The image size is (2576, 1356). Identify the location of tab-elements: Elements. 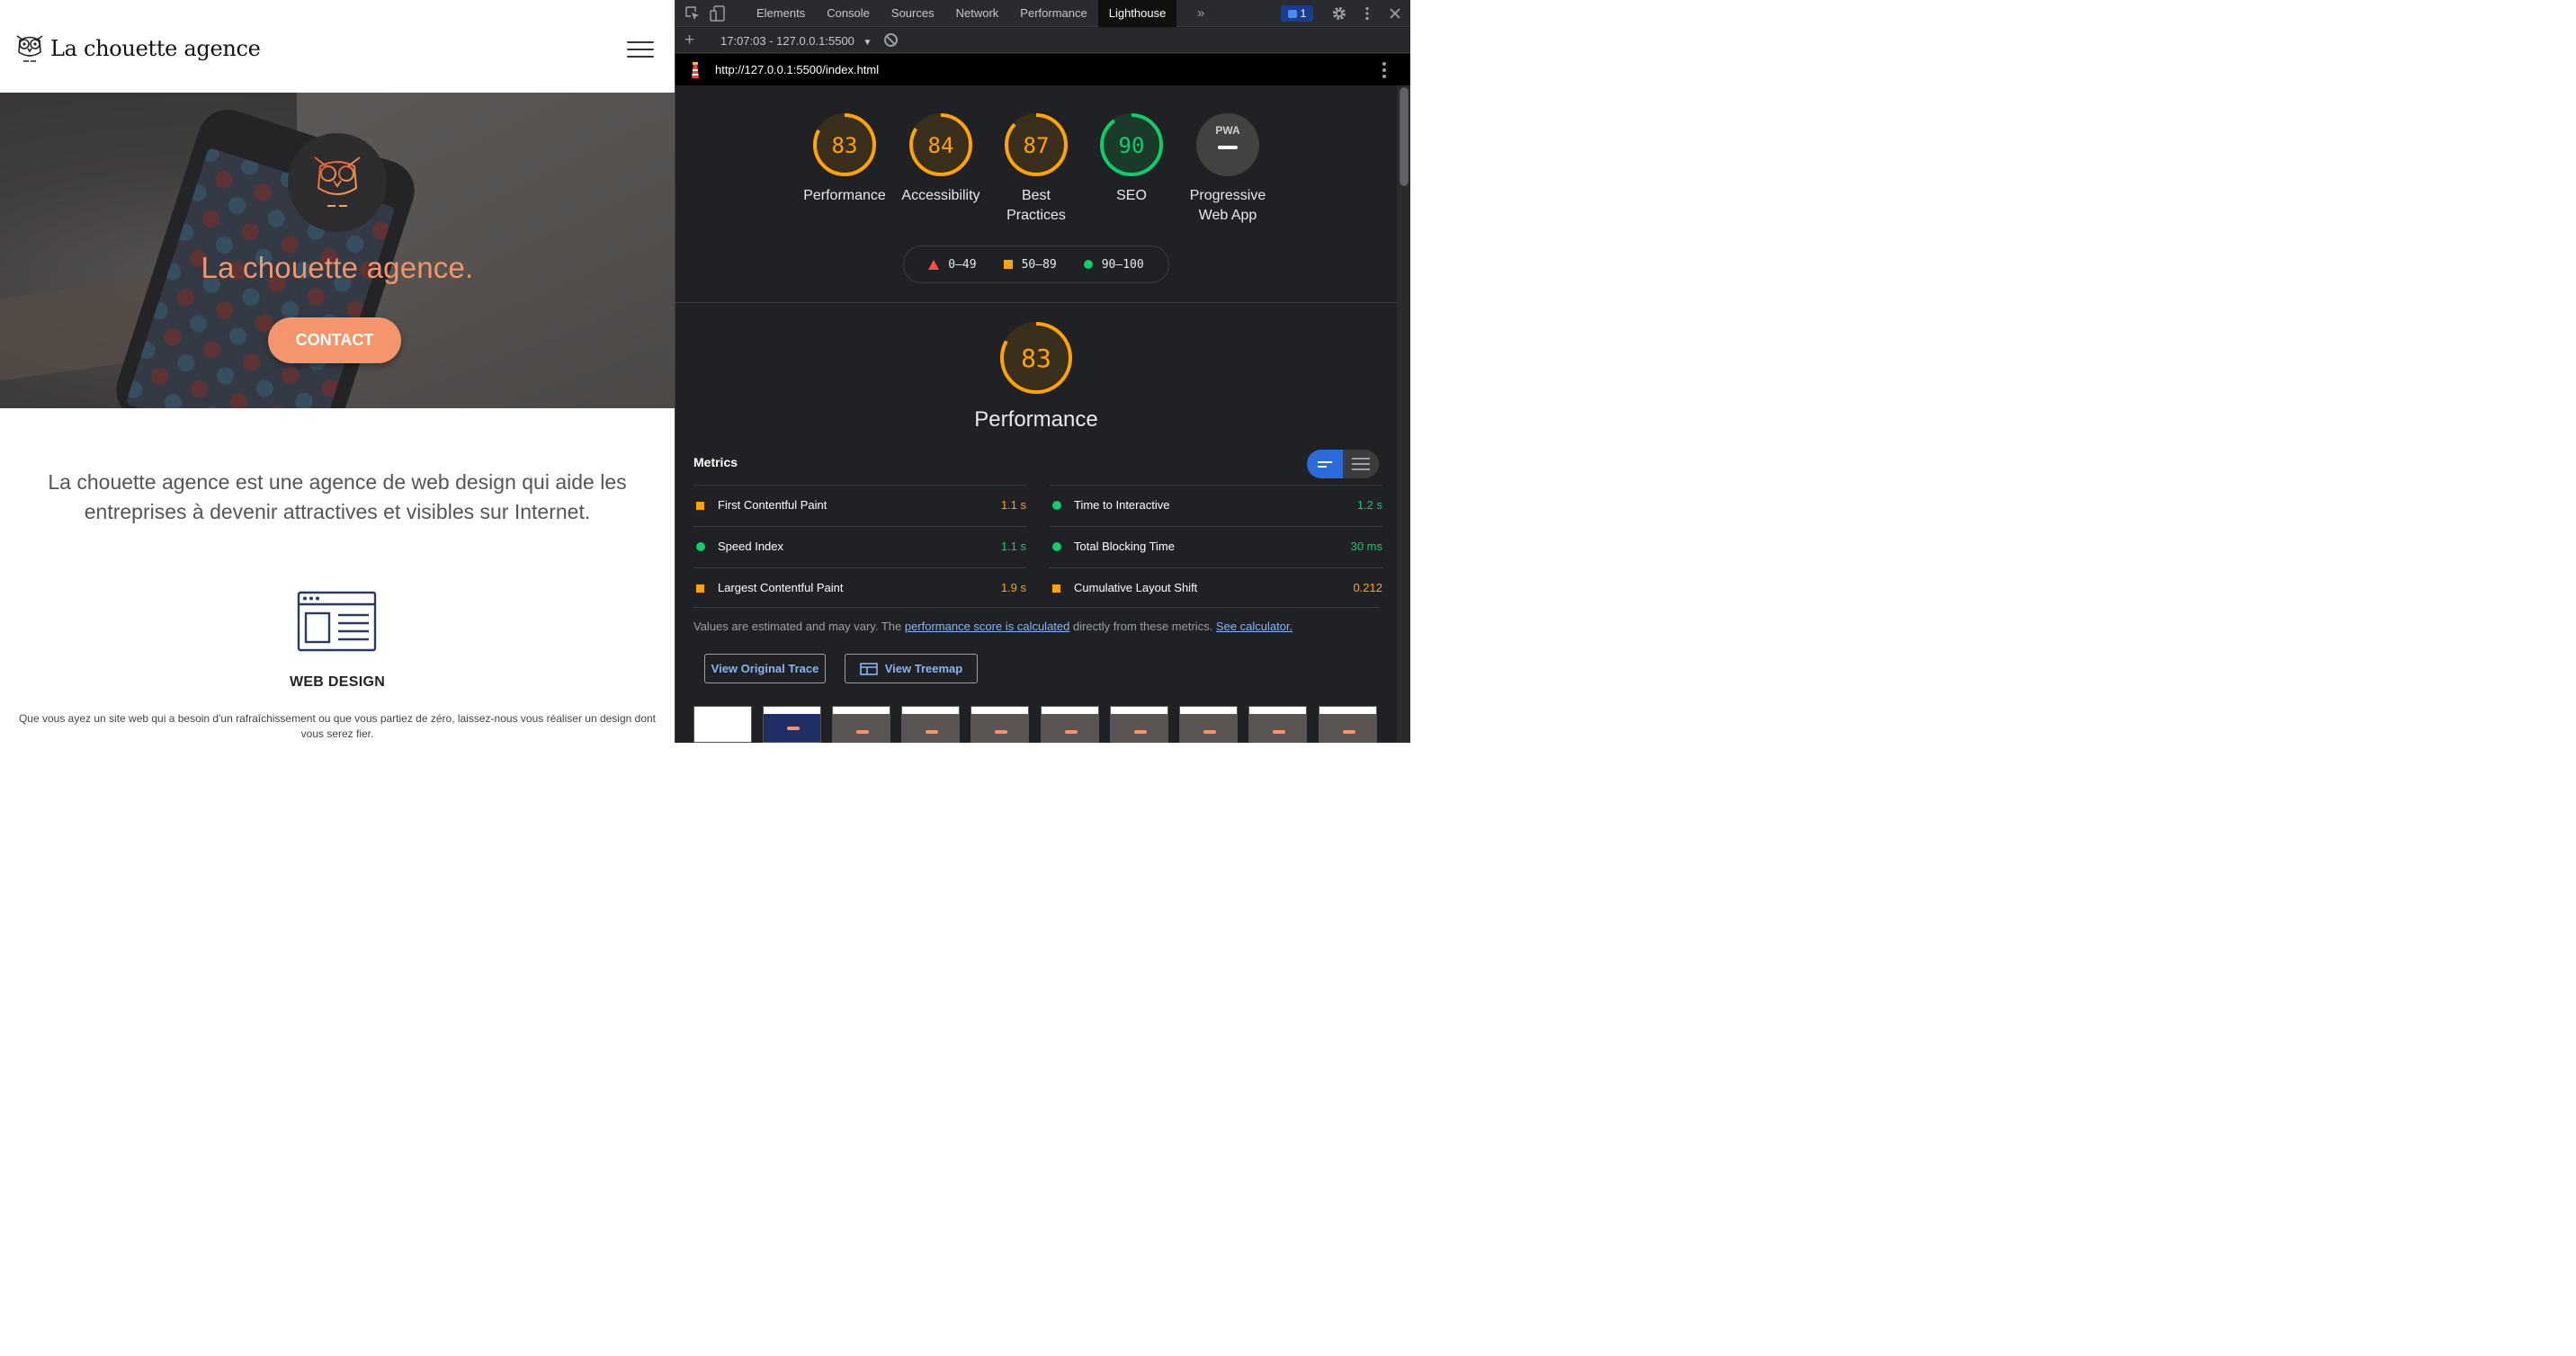
(781, 13).